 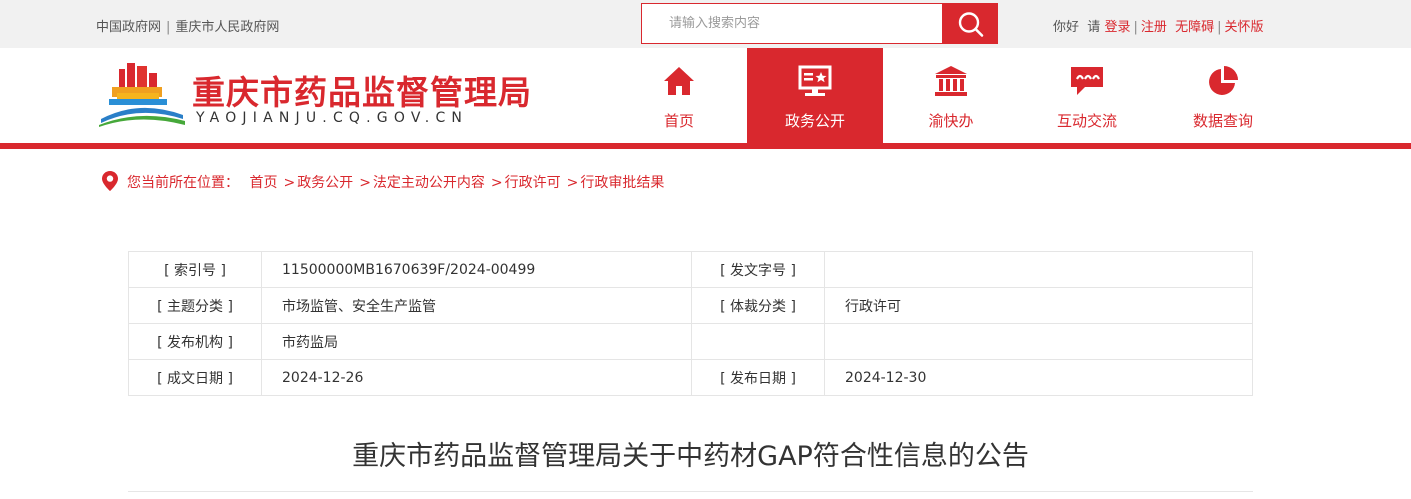 What do you see at coordinates (429, 183) in the screenshot?
I see `breadcrumb-item-statutory: 法定主动公开内容` at bounding box center [429, 183].